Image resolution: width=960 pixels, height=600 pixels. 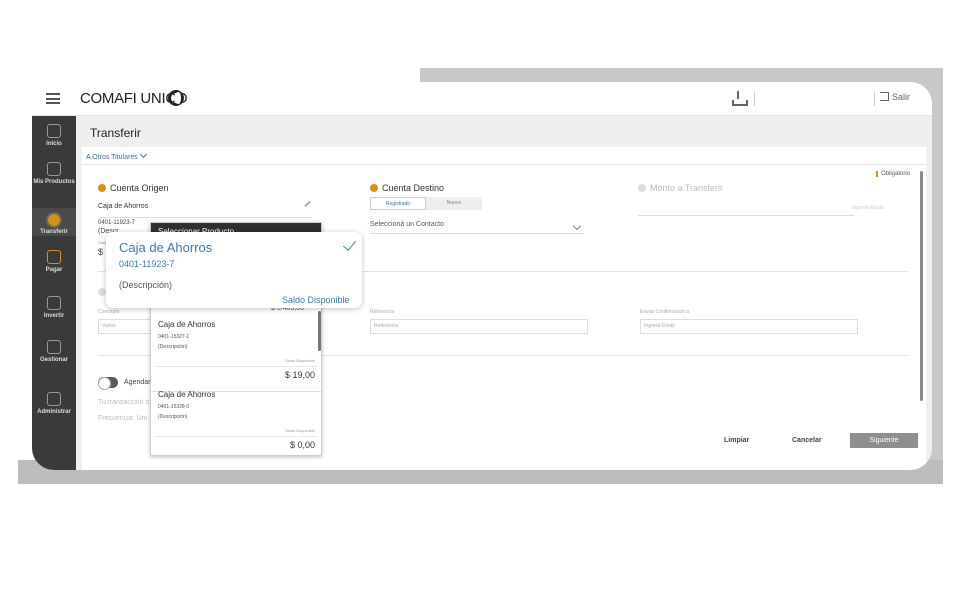 I want to click on sidebar-item-inicio: Inicio, so click(x=54, y=135).